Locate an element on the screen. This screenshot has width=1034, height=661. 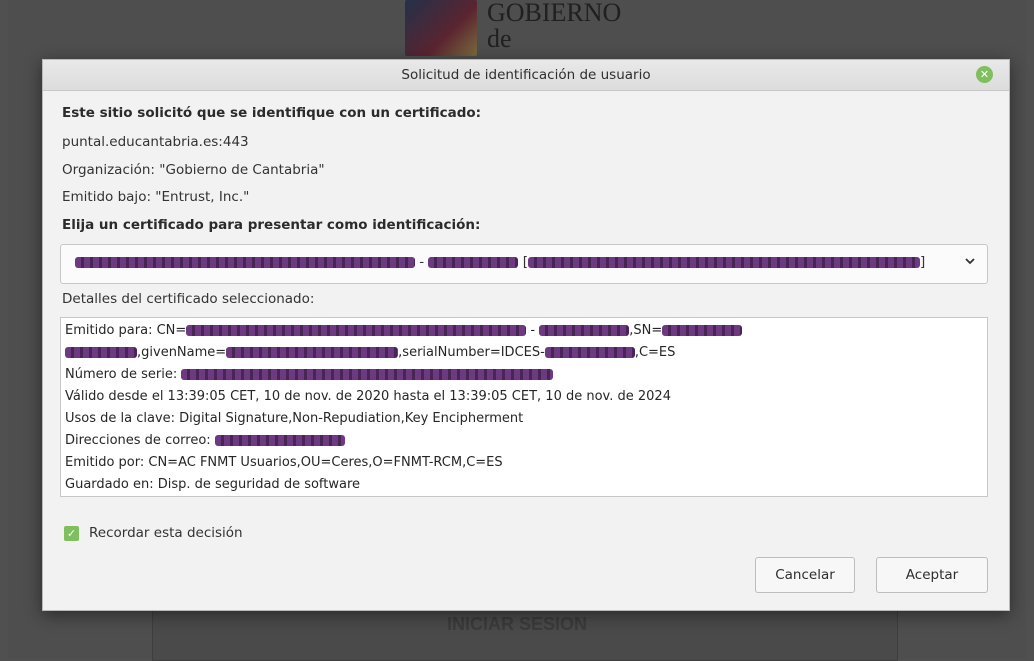
titlebar: Solicitud de identificación de usuario ✕ is located at coordinates (526, 75).